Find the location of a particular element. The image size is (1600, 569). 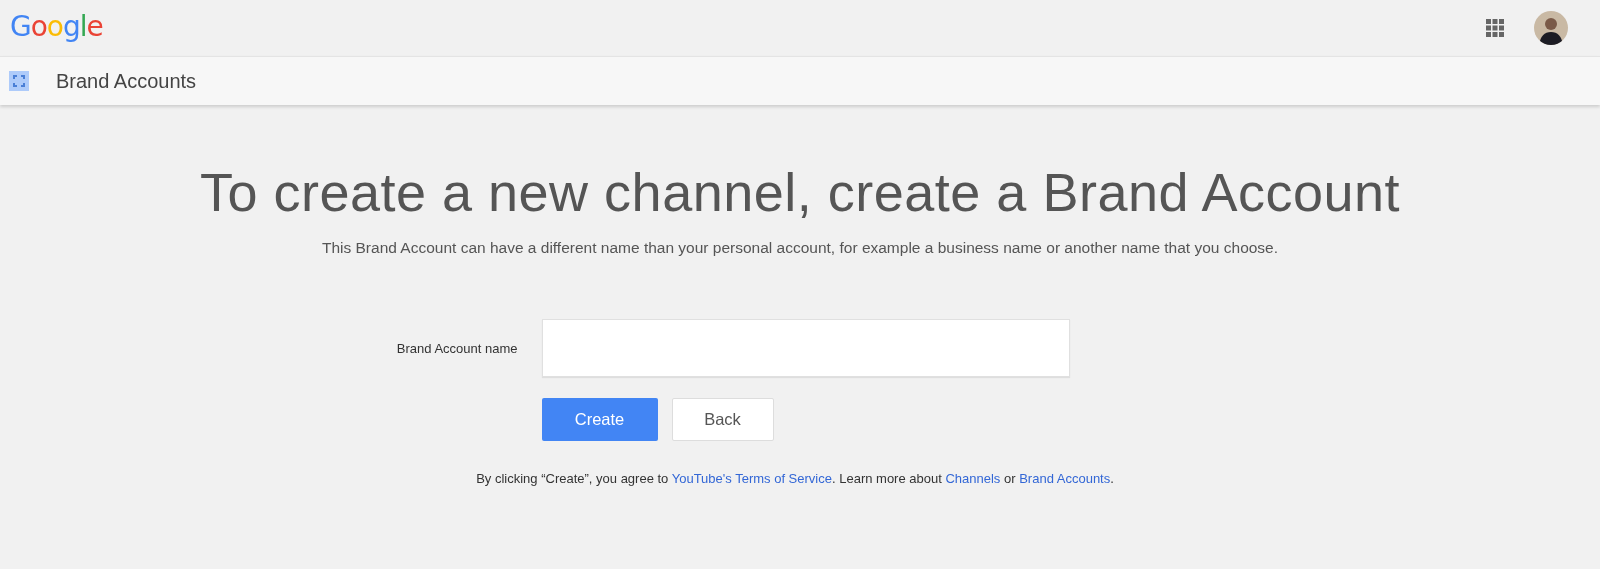

input-field is located at coordinates (805, 348).